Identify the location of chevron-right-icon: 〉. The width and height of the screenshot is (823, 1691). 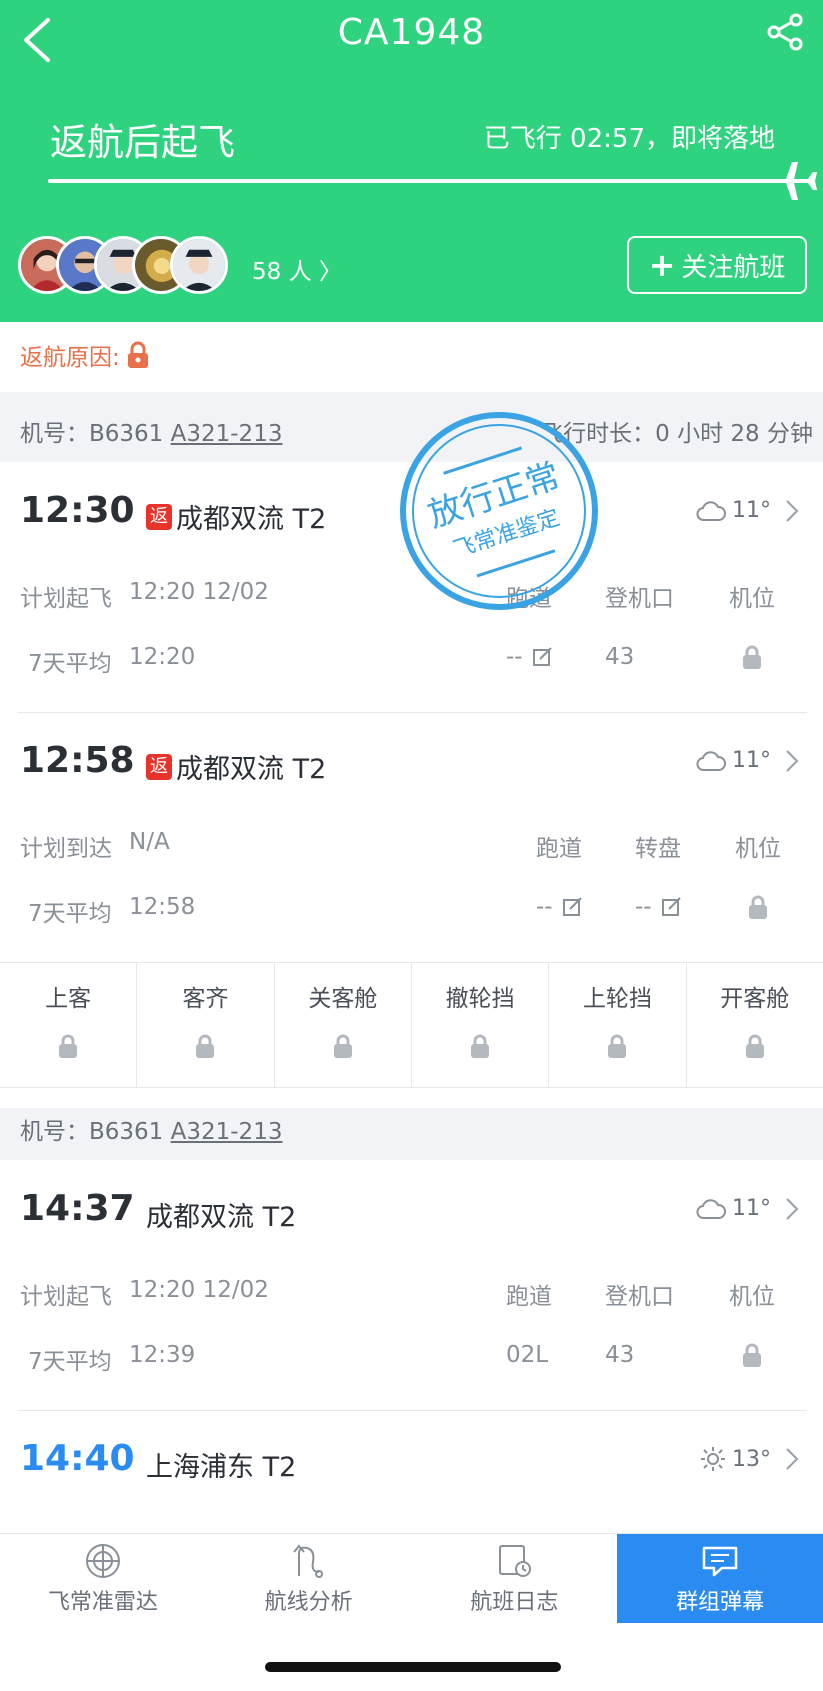
(330, 272).